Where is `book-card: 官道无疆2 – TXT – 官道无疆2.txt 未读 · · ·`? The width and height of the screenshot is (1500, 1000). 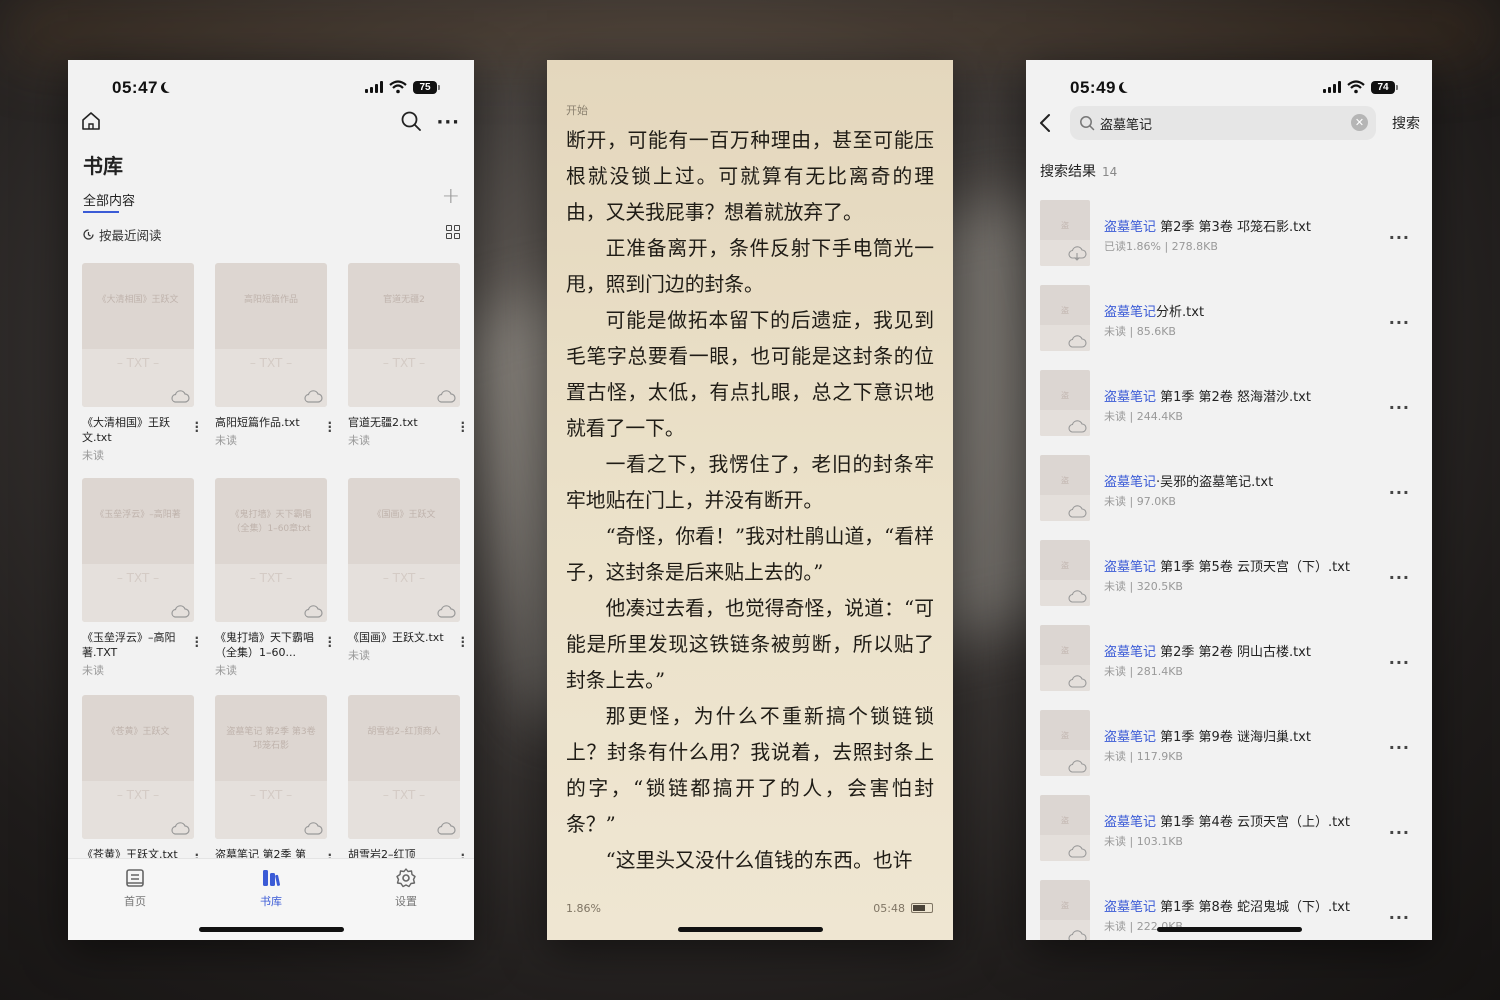
book-card: 官道无疆2 – TXT – 官道无疆2.txt 未读 · · · is located at coordinates (410, 355).